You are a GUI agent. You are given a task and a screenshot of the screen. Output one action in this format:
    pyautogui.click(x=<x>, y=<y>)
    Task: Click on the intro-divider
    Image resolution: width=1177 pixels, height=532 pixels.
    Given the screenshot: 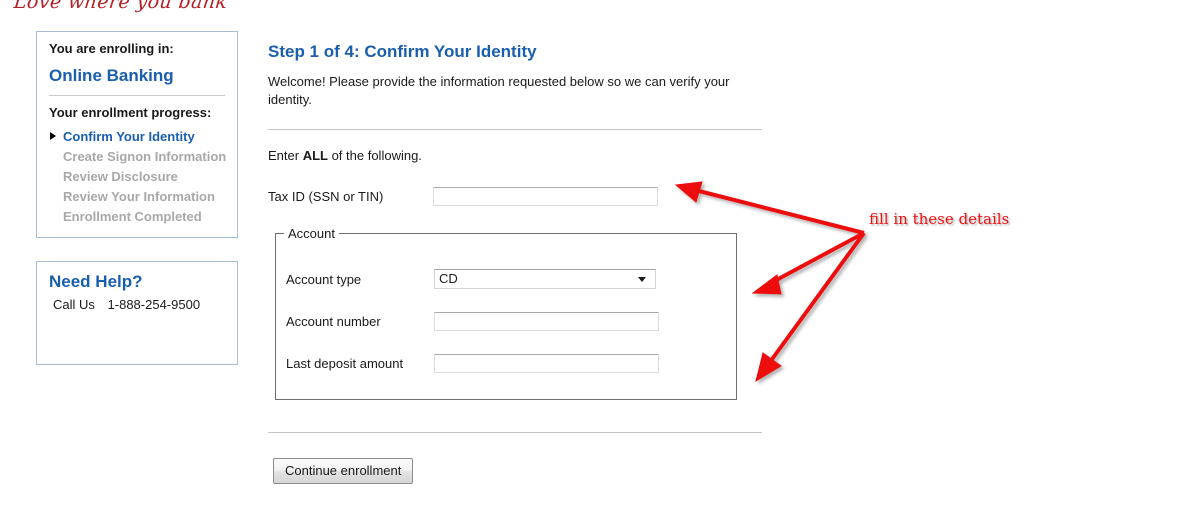 What is the action you would take?
    pyautogui.click(x=515, y=129)
    